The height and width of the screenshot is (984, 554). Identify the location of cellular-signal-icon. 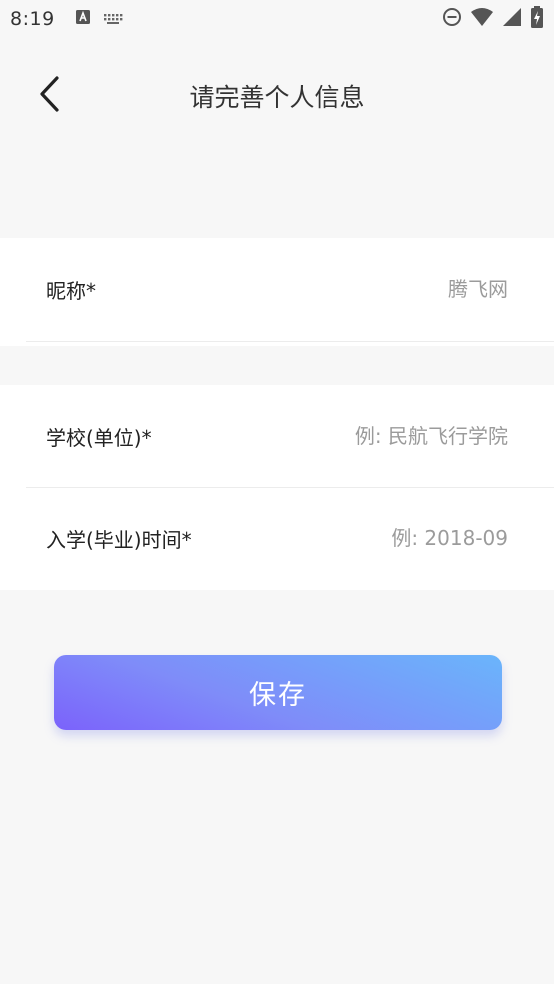
(512, 19).